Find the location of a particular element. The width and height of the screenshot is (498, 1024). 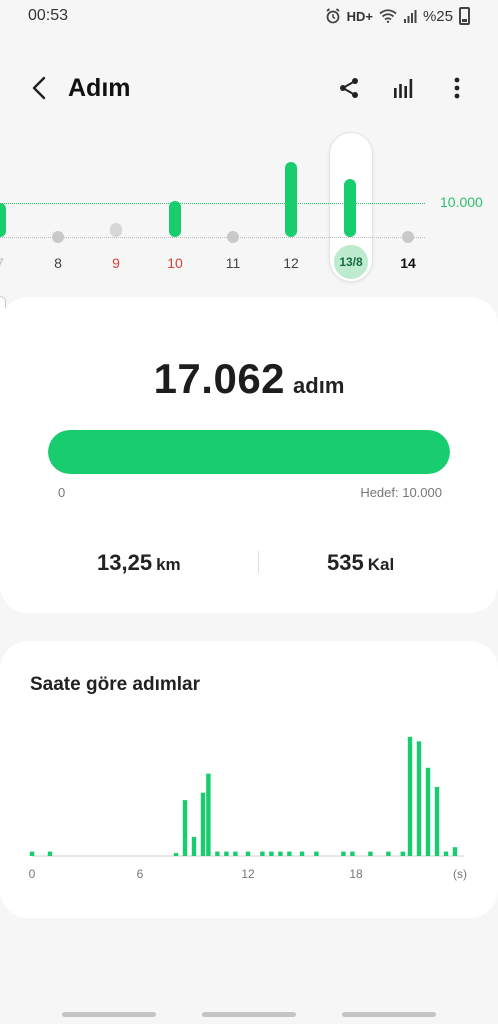

steps-value: 17.062 is located at coordinates (219, 378).